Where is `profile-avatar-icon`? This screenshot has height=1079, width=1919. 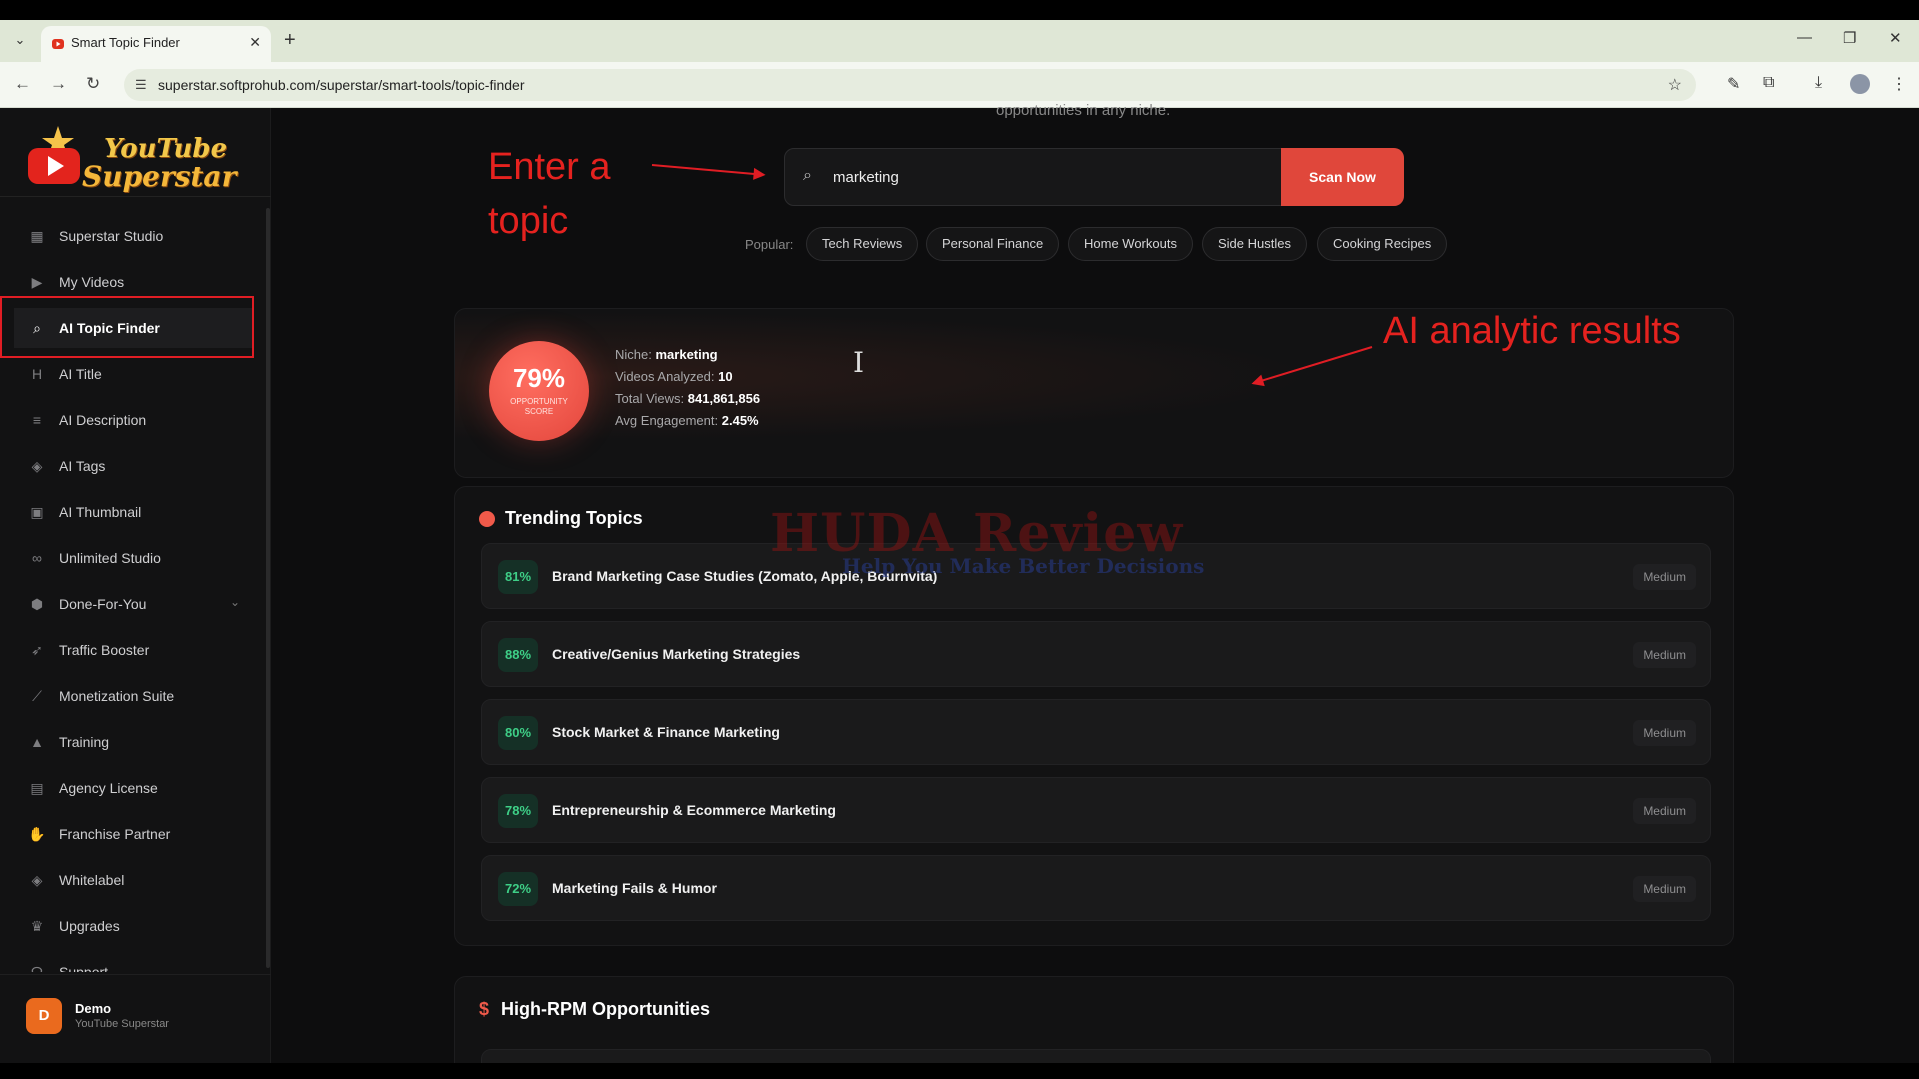 profile-avatar-icon is located at coordinates (1860, 84).